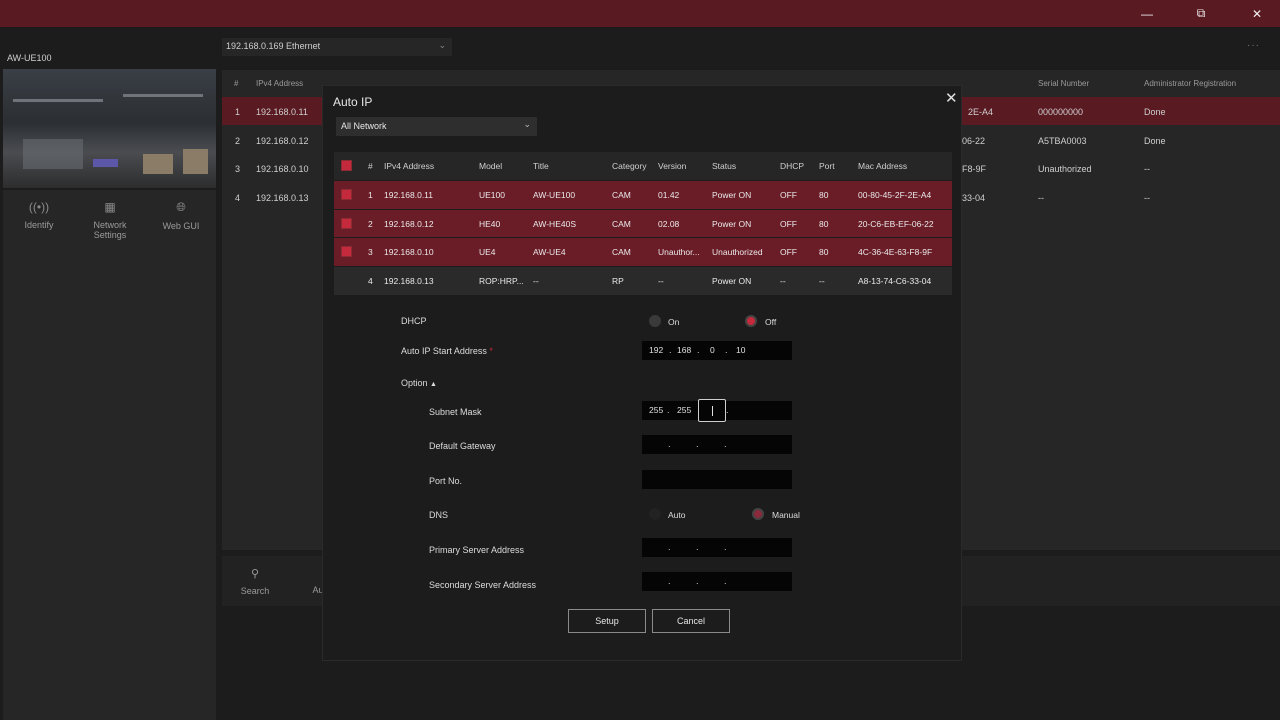  What do you see at coordinates (1201, 13) in the screenshot?
I see `restore-icon: ⧉` at bounding box center [1201, 13].